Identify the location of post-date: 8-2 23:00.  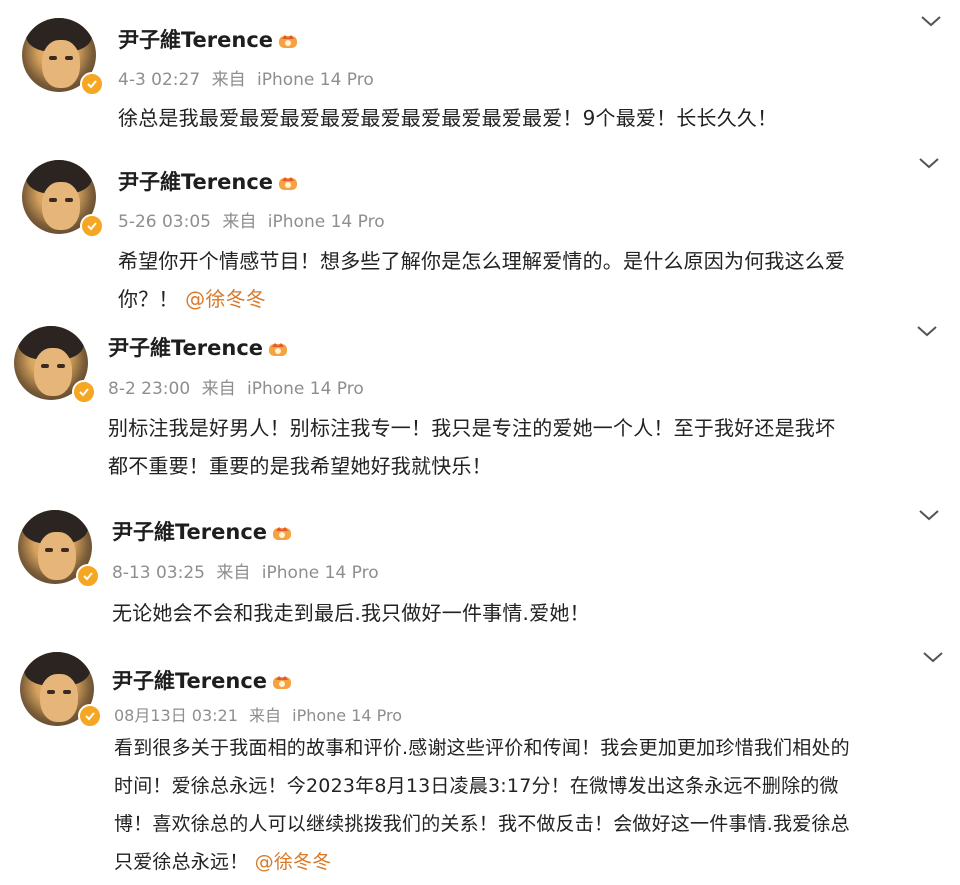
(149, 389).